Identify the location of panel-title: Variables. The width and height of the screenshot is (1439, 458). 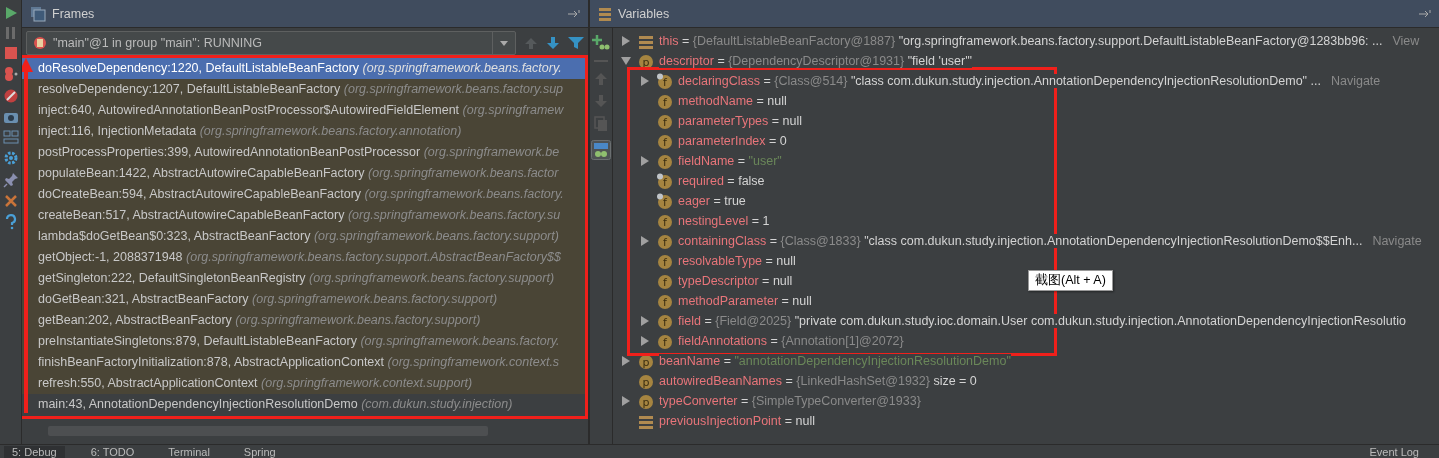
(644, 13).